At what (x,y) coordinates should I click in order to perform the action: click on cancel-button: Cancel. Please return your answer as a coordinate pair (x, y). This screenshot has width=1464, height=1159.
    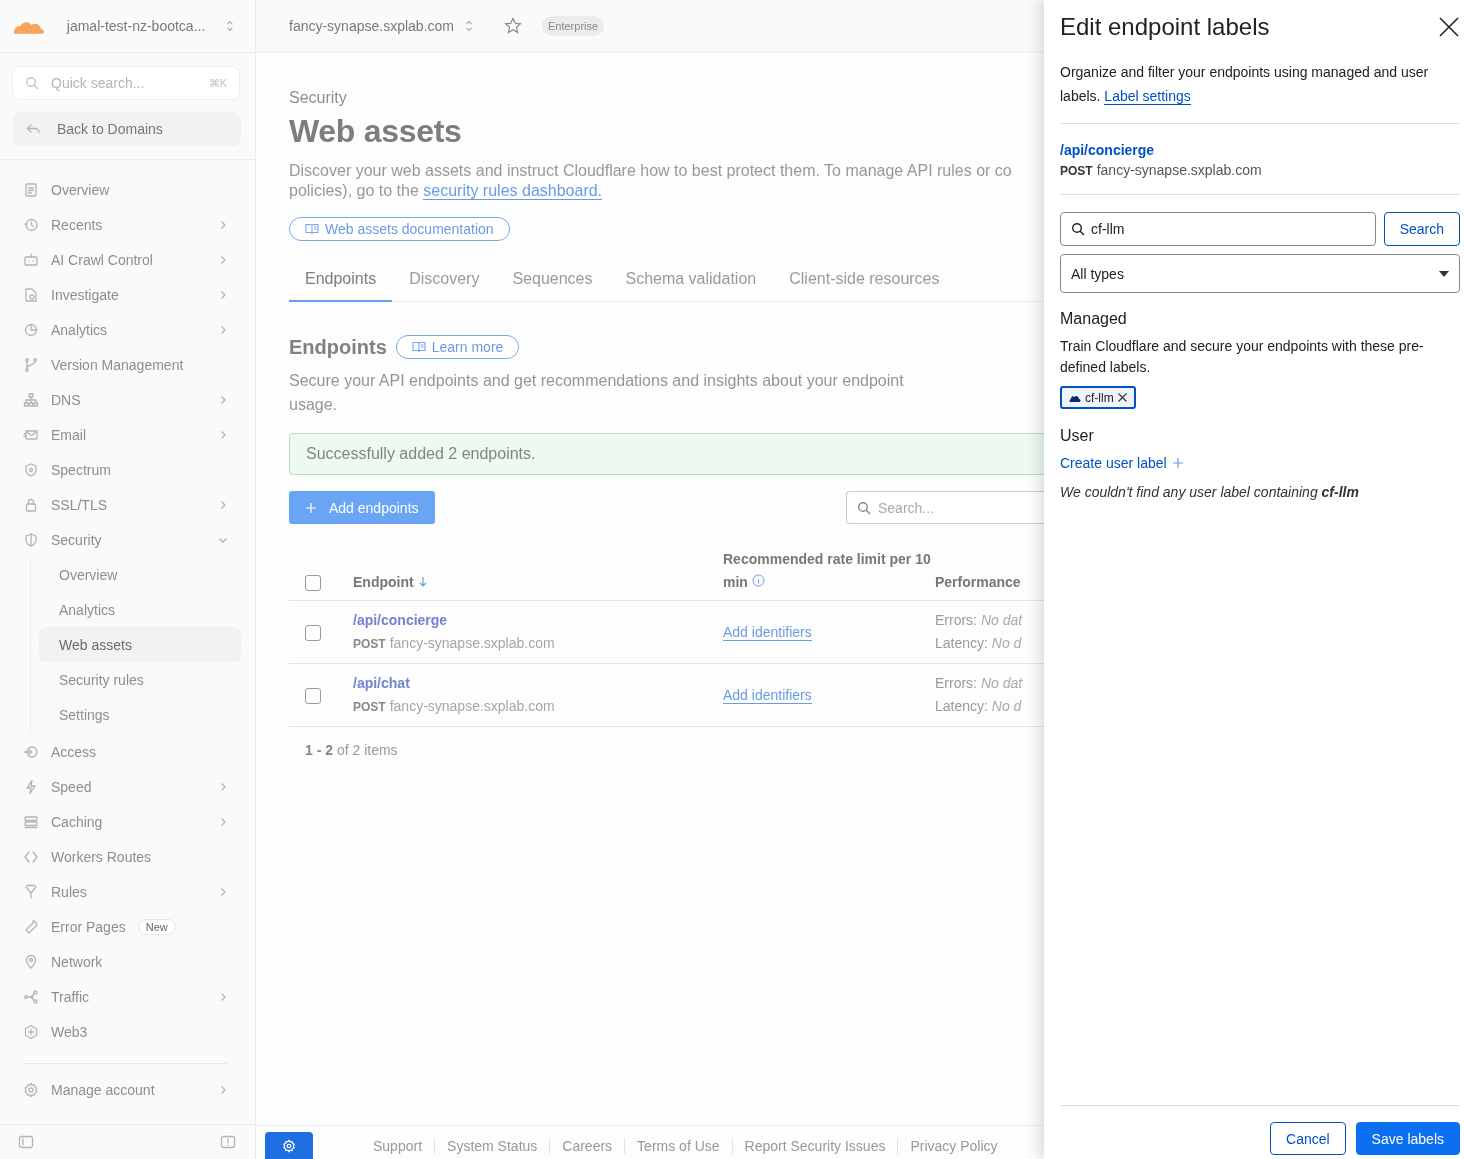
    Looking at the image, I should click on (1308, 1138).